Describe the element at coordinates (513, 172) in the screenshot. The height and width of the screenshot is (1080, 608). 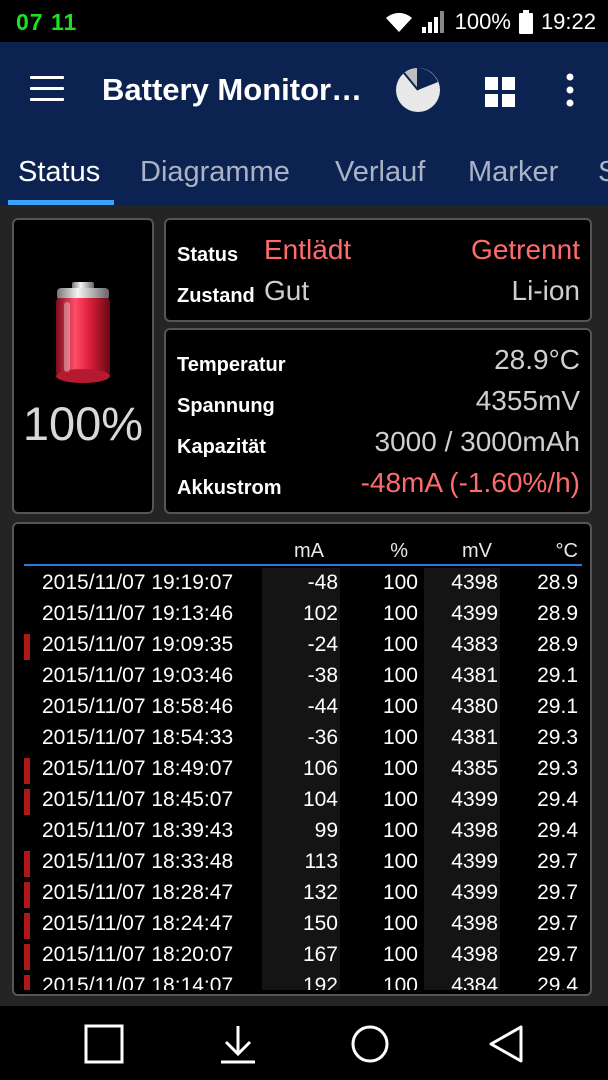
I see `tab-marker: Marker` at that location.